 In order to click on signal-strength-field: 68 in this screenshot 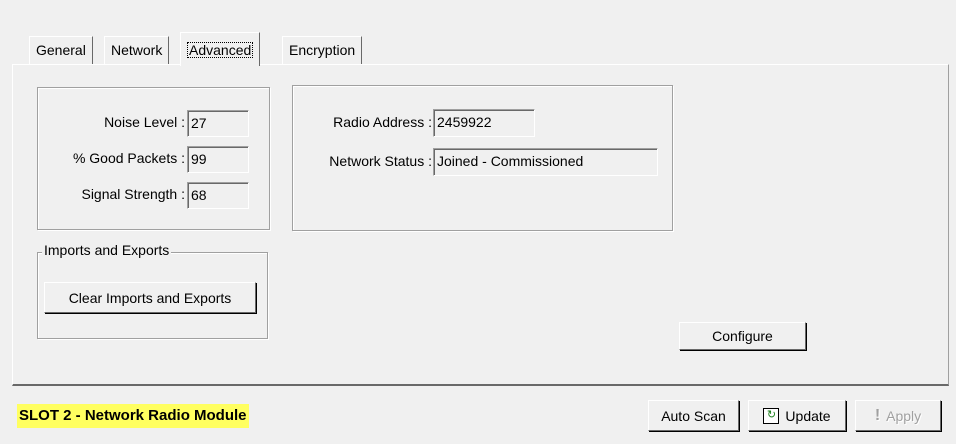, I will do `click(218, 195)`.